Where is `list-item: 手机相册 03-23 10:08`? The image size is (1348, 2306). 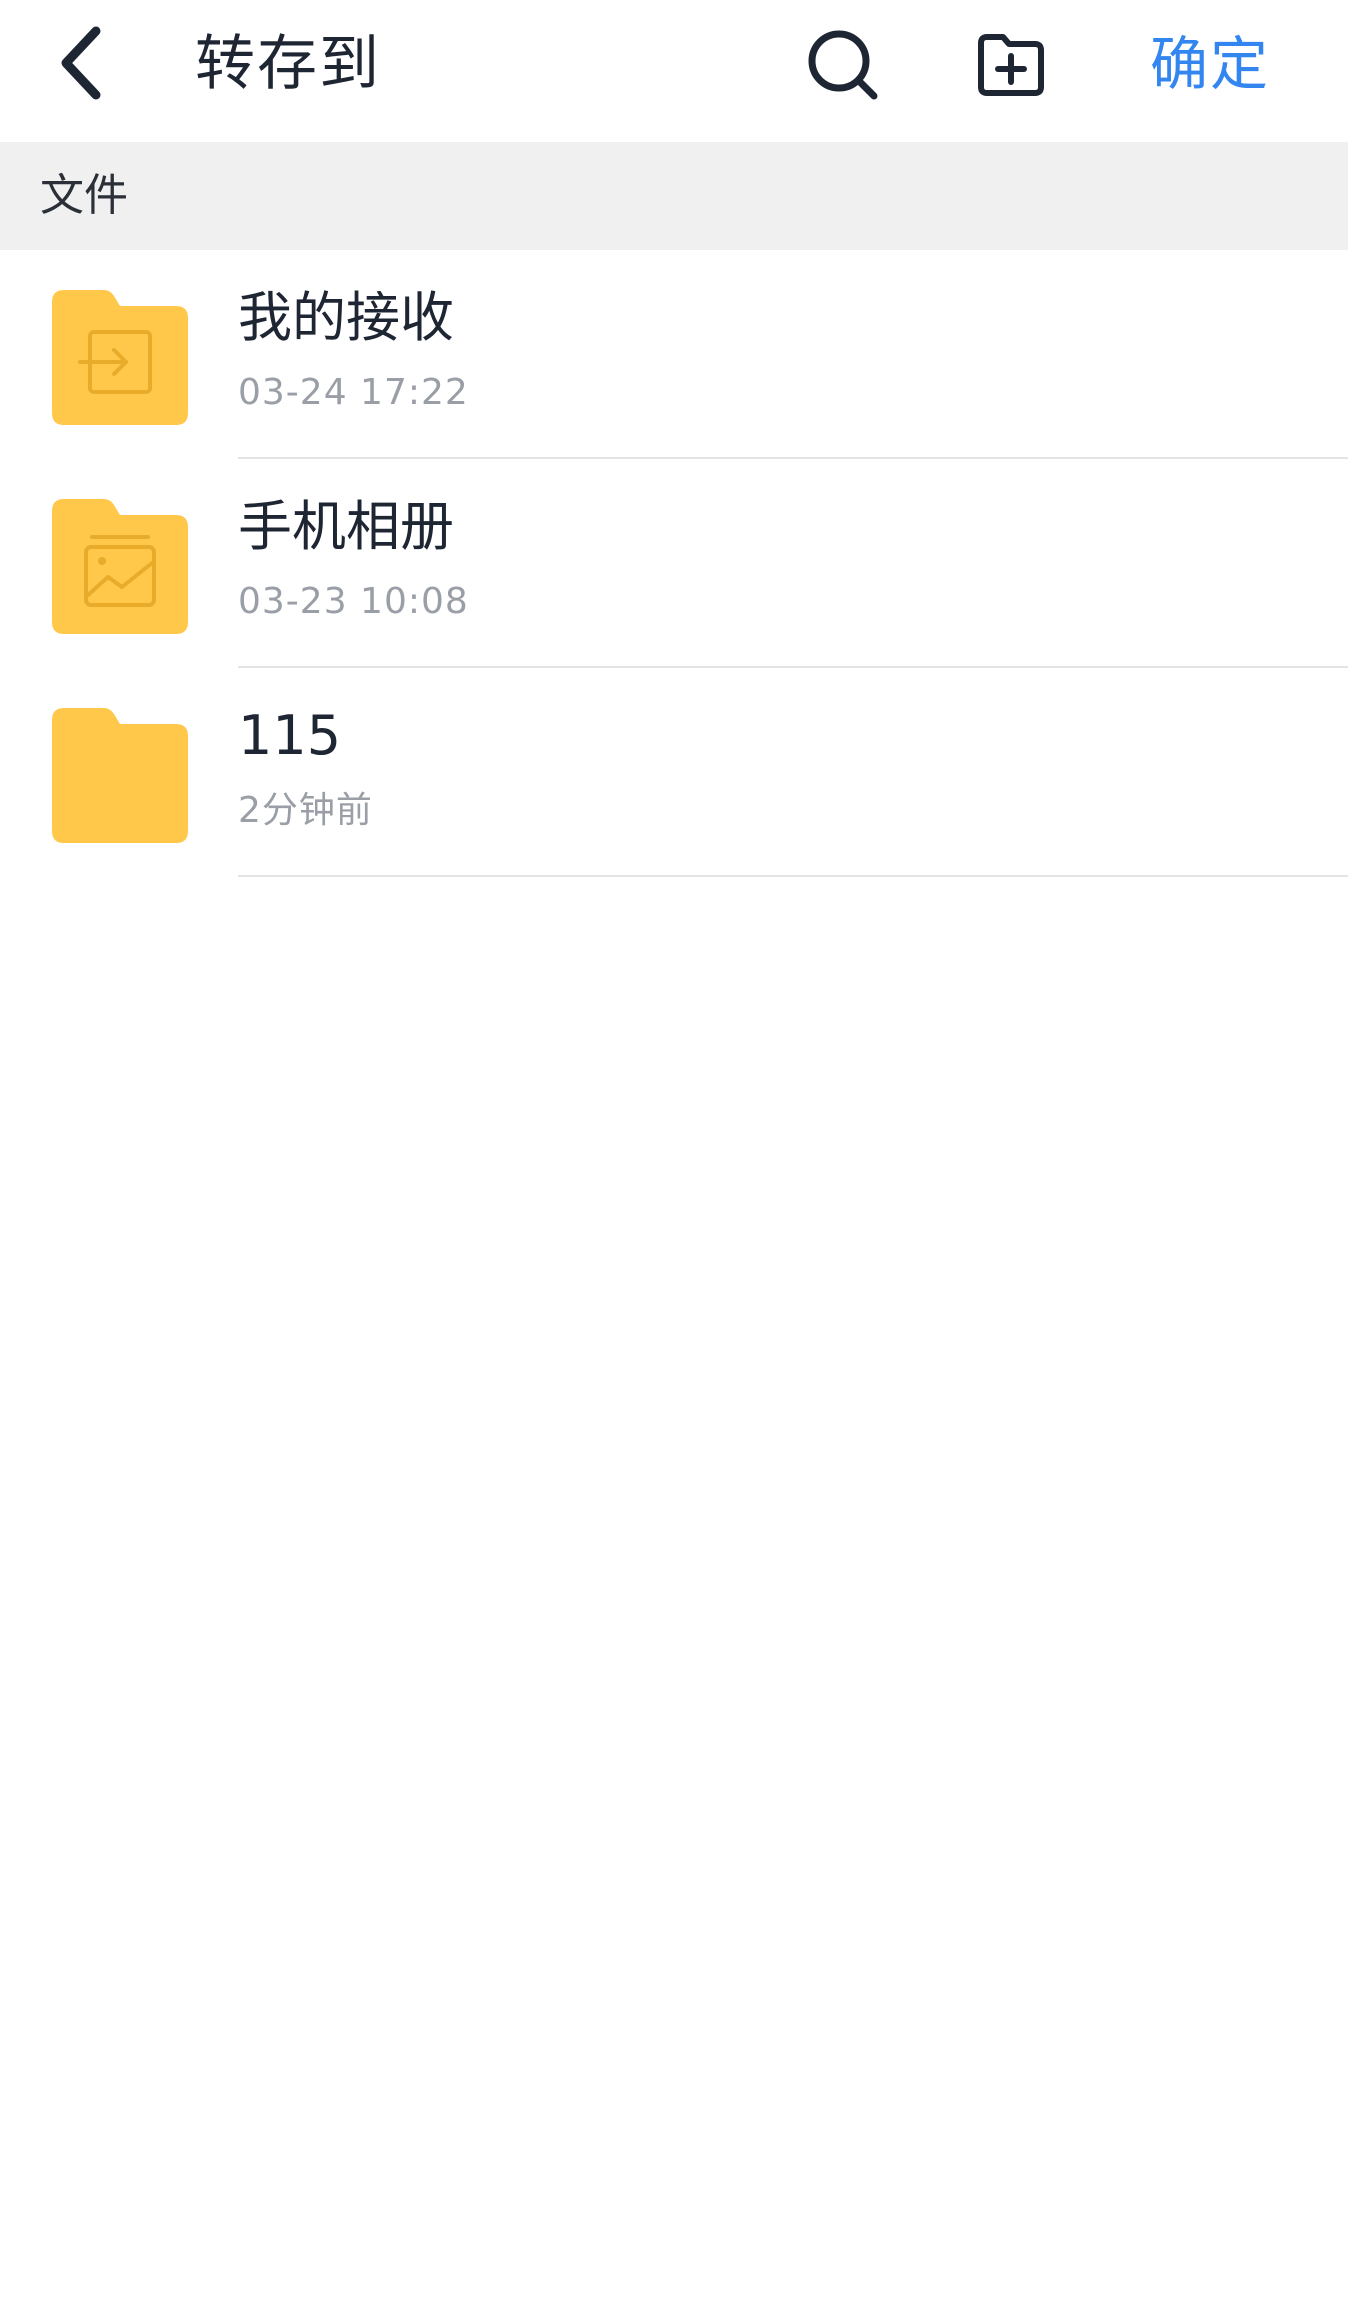 list-item: 手机相册 03-23 10:08 is located at coordinates (674, 563).